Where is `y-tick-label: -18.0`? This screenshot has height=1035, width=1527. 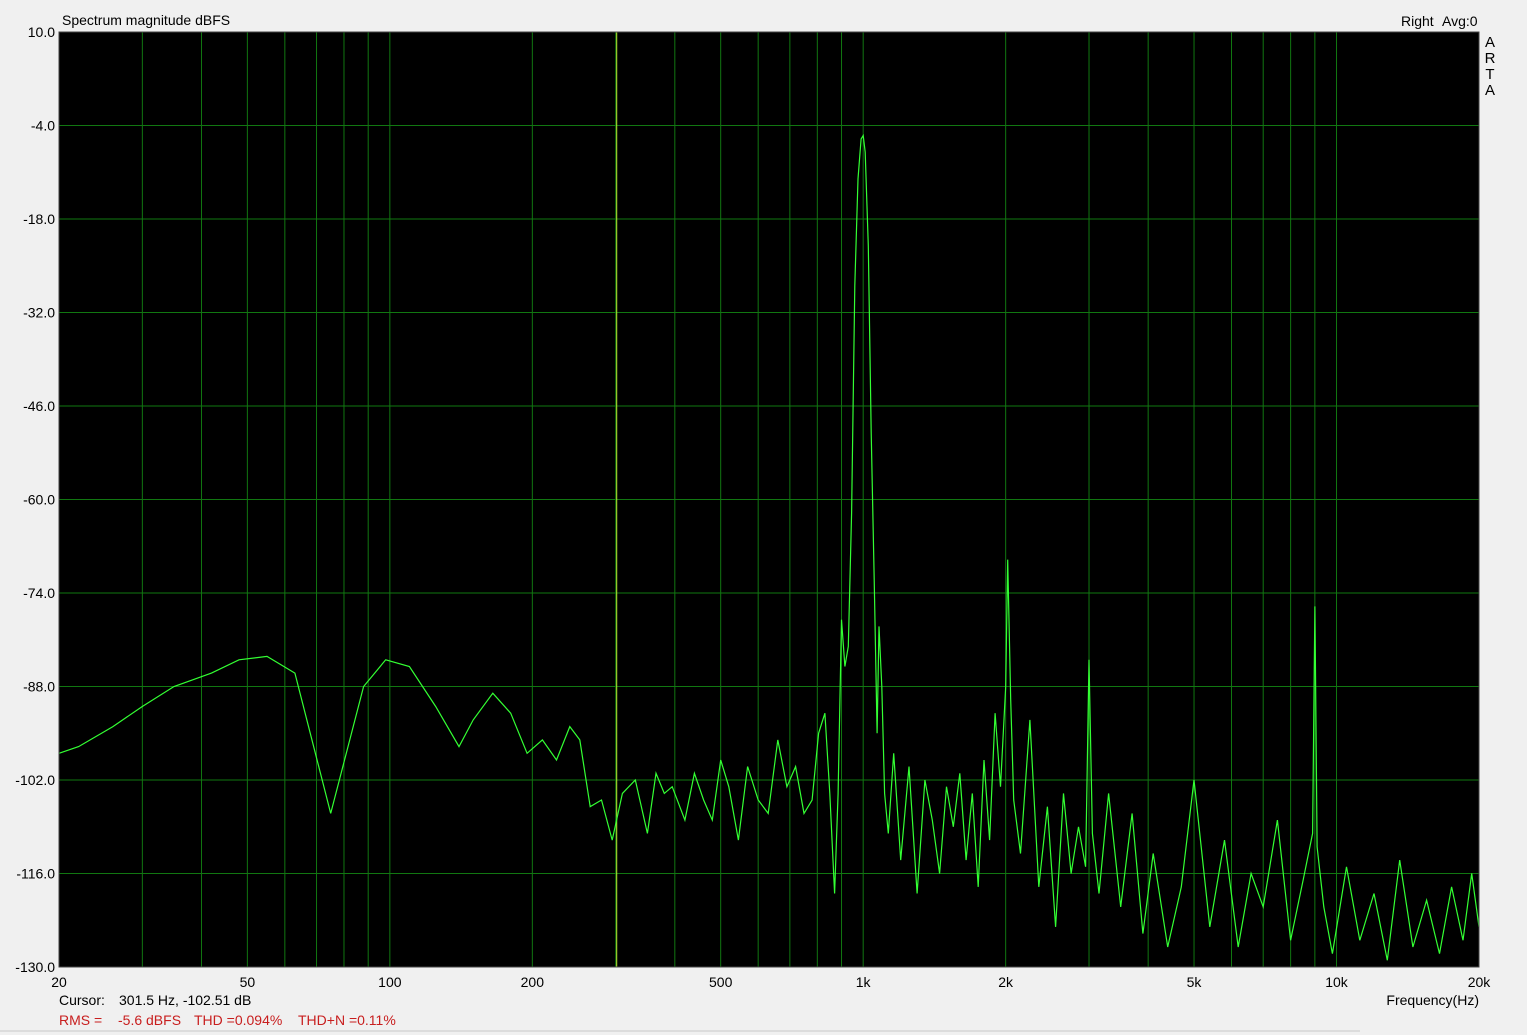
y-tick-label: -18.0 is located at coordinates (39, 219).